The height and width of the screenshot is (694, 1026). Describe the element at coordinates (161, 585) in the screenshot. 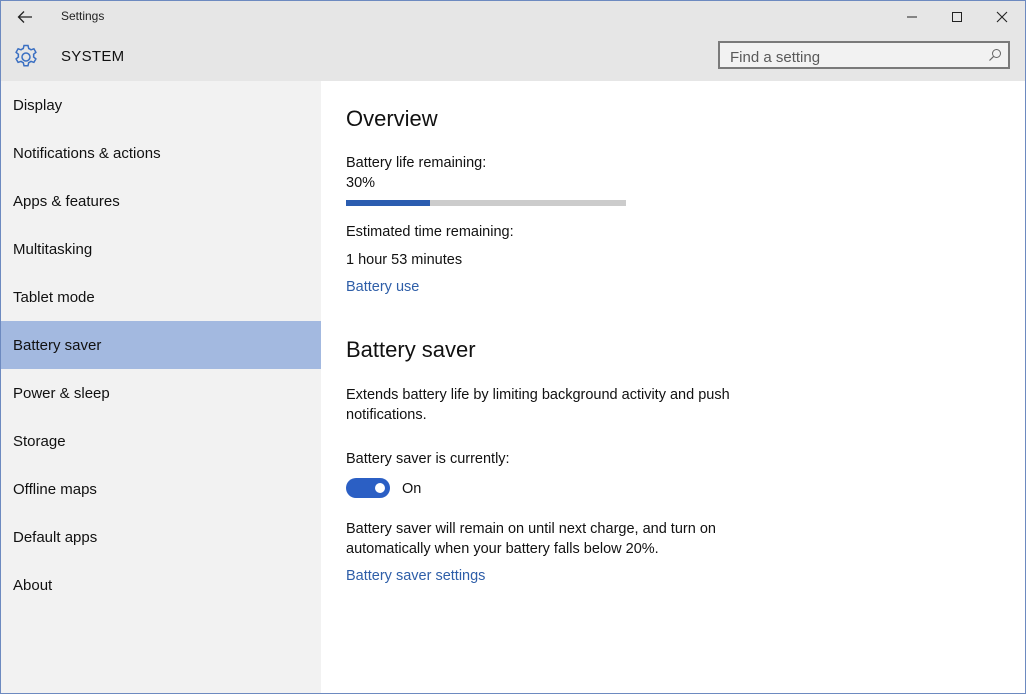

I see `sidebar-item-about: About` at that location.